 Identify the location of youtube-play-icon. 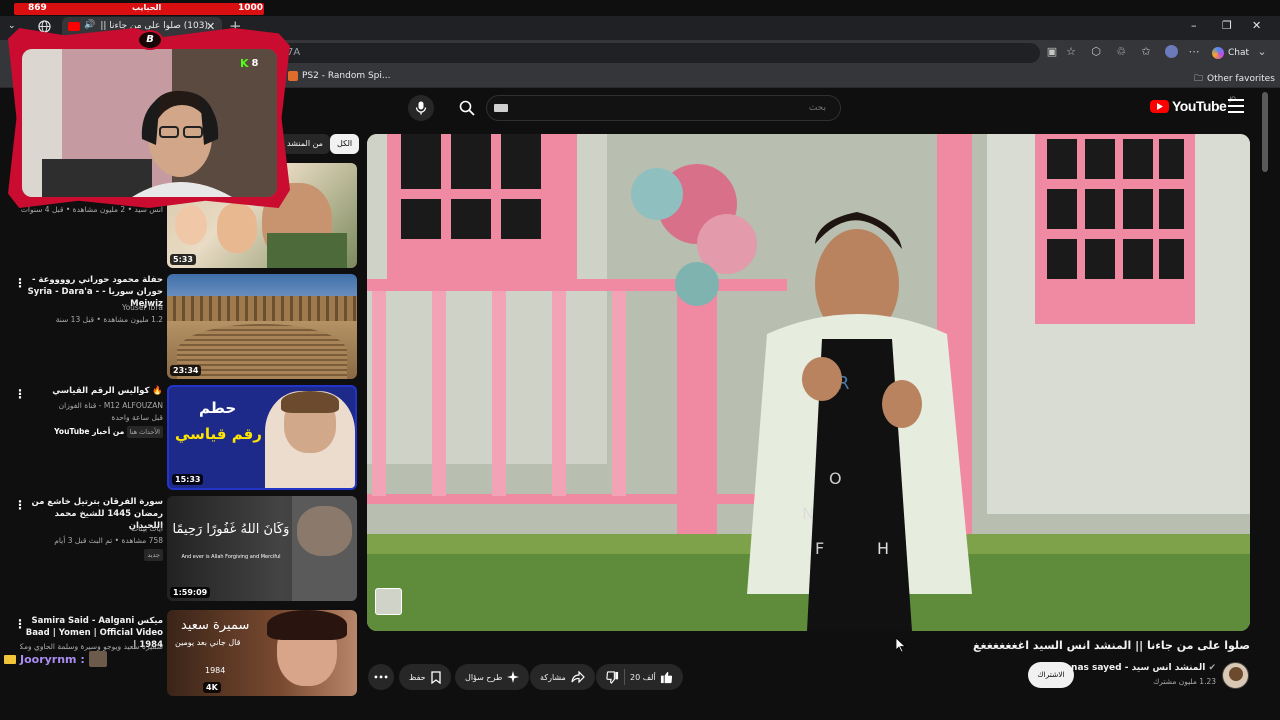
(1159, 106).